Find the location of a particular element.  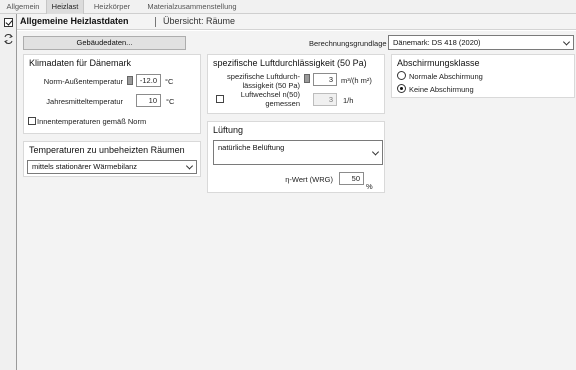

lueftung-value: natürliche Belüftung is located at coordinates (251, 147).